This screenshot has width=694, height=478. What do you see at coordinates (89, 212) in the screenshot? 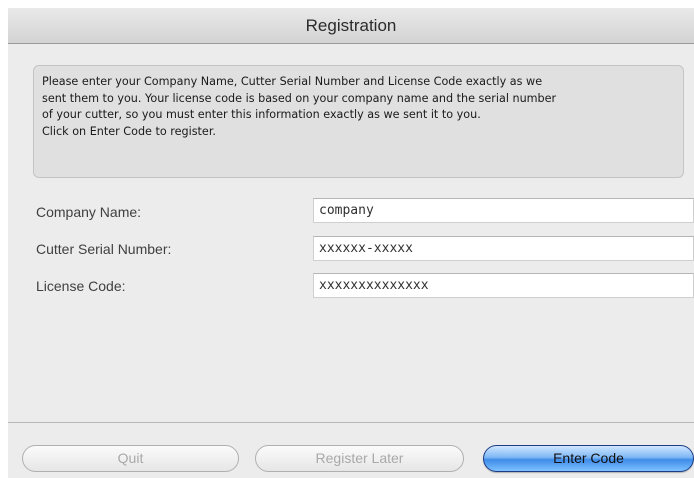
I see `company-name-label: Company Name:` at bounding box center [89, 212].